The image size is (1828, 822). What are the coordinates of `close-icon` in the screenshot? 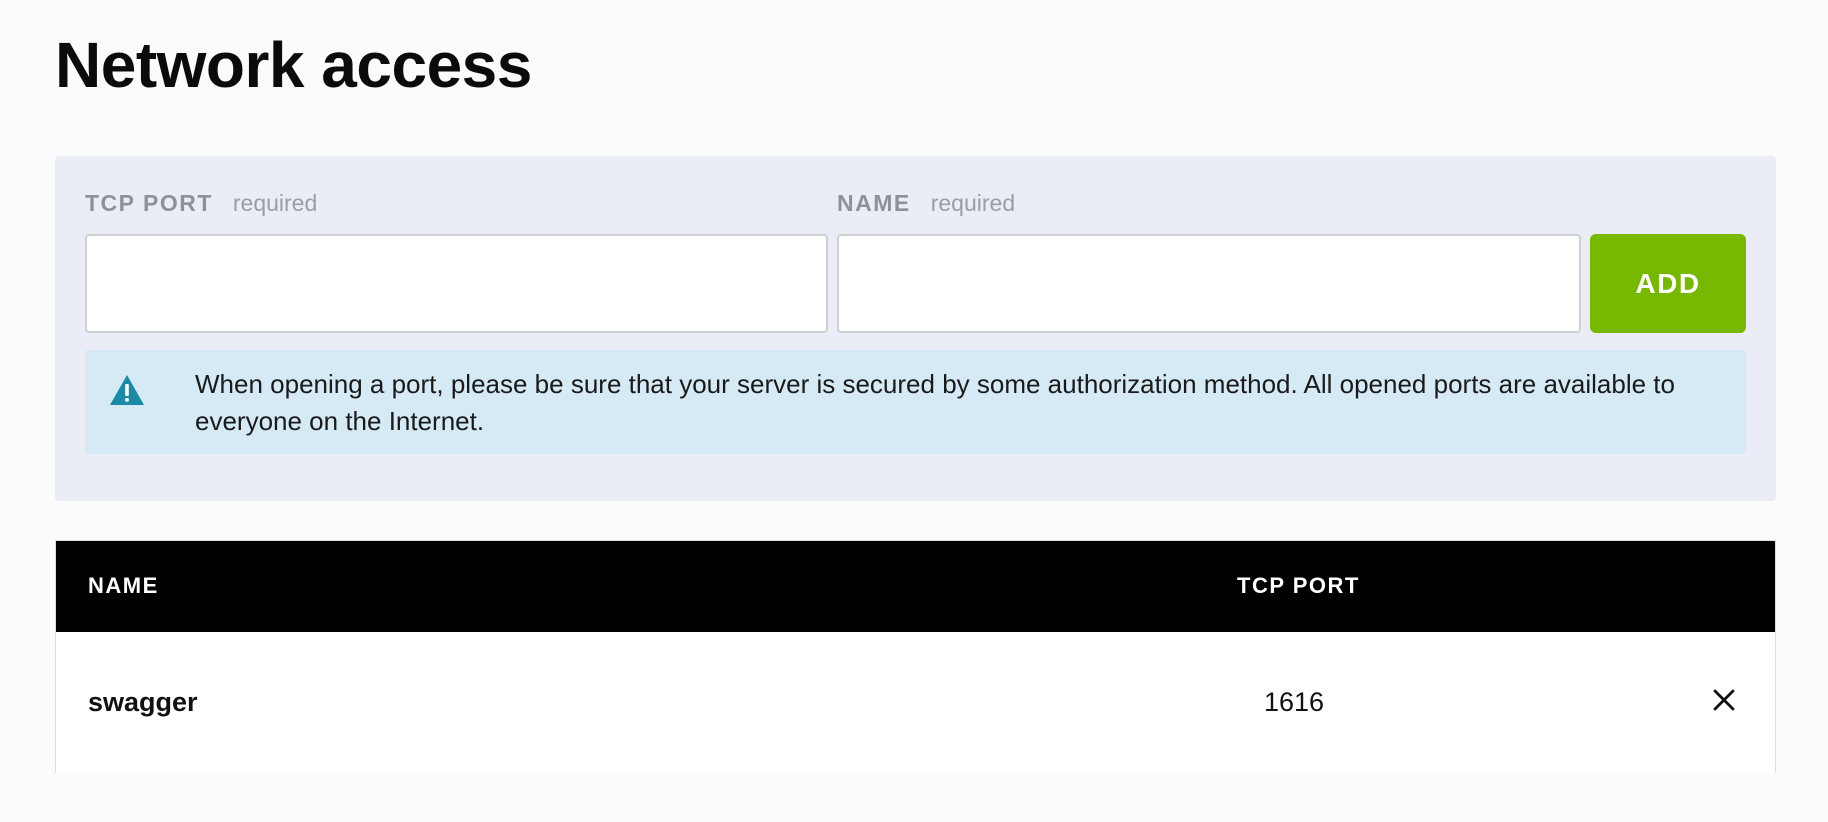 It's located at (1724, 700).